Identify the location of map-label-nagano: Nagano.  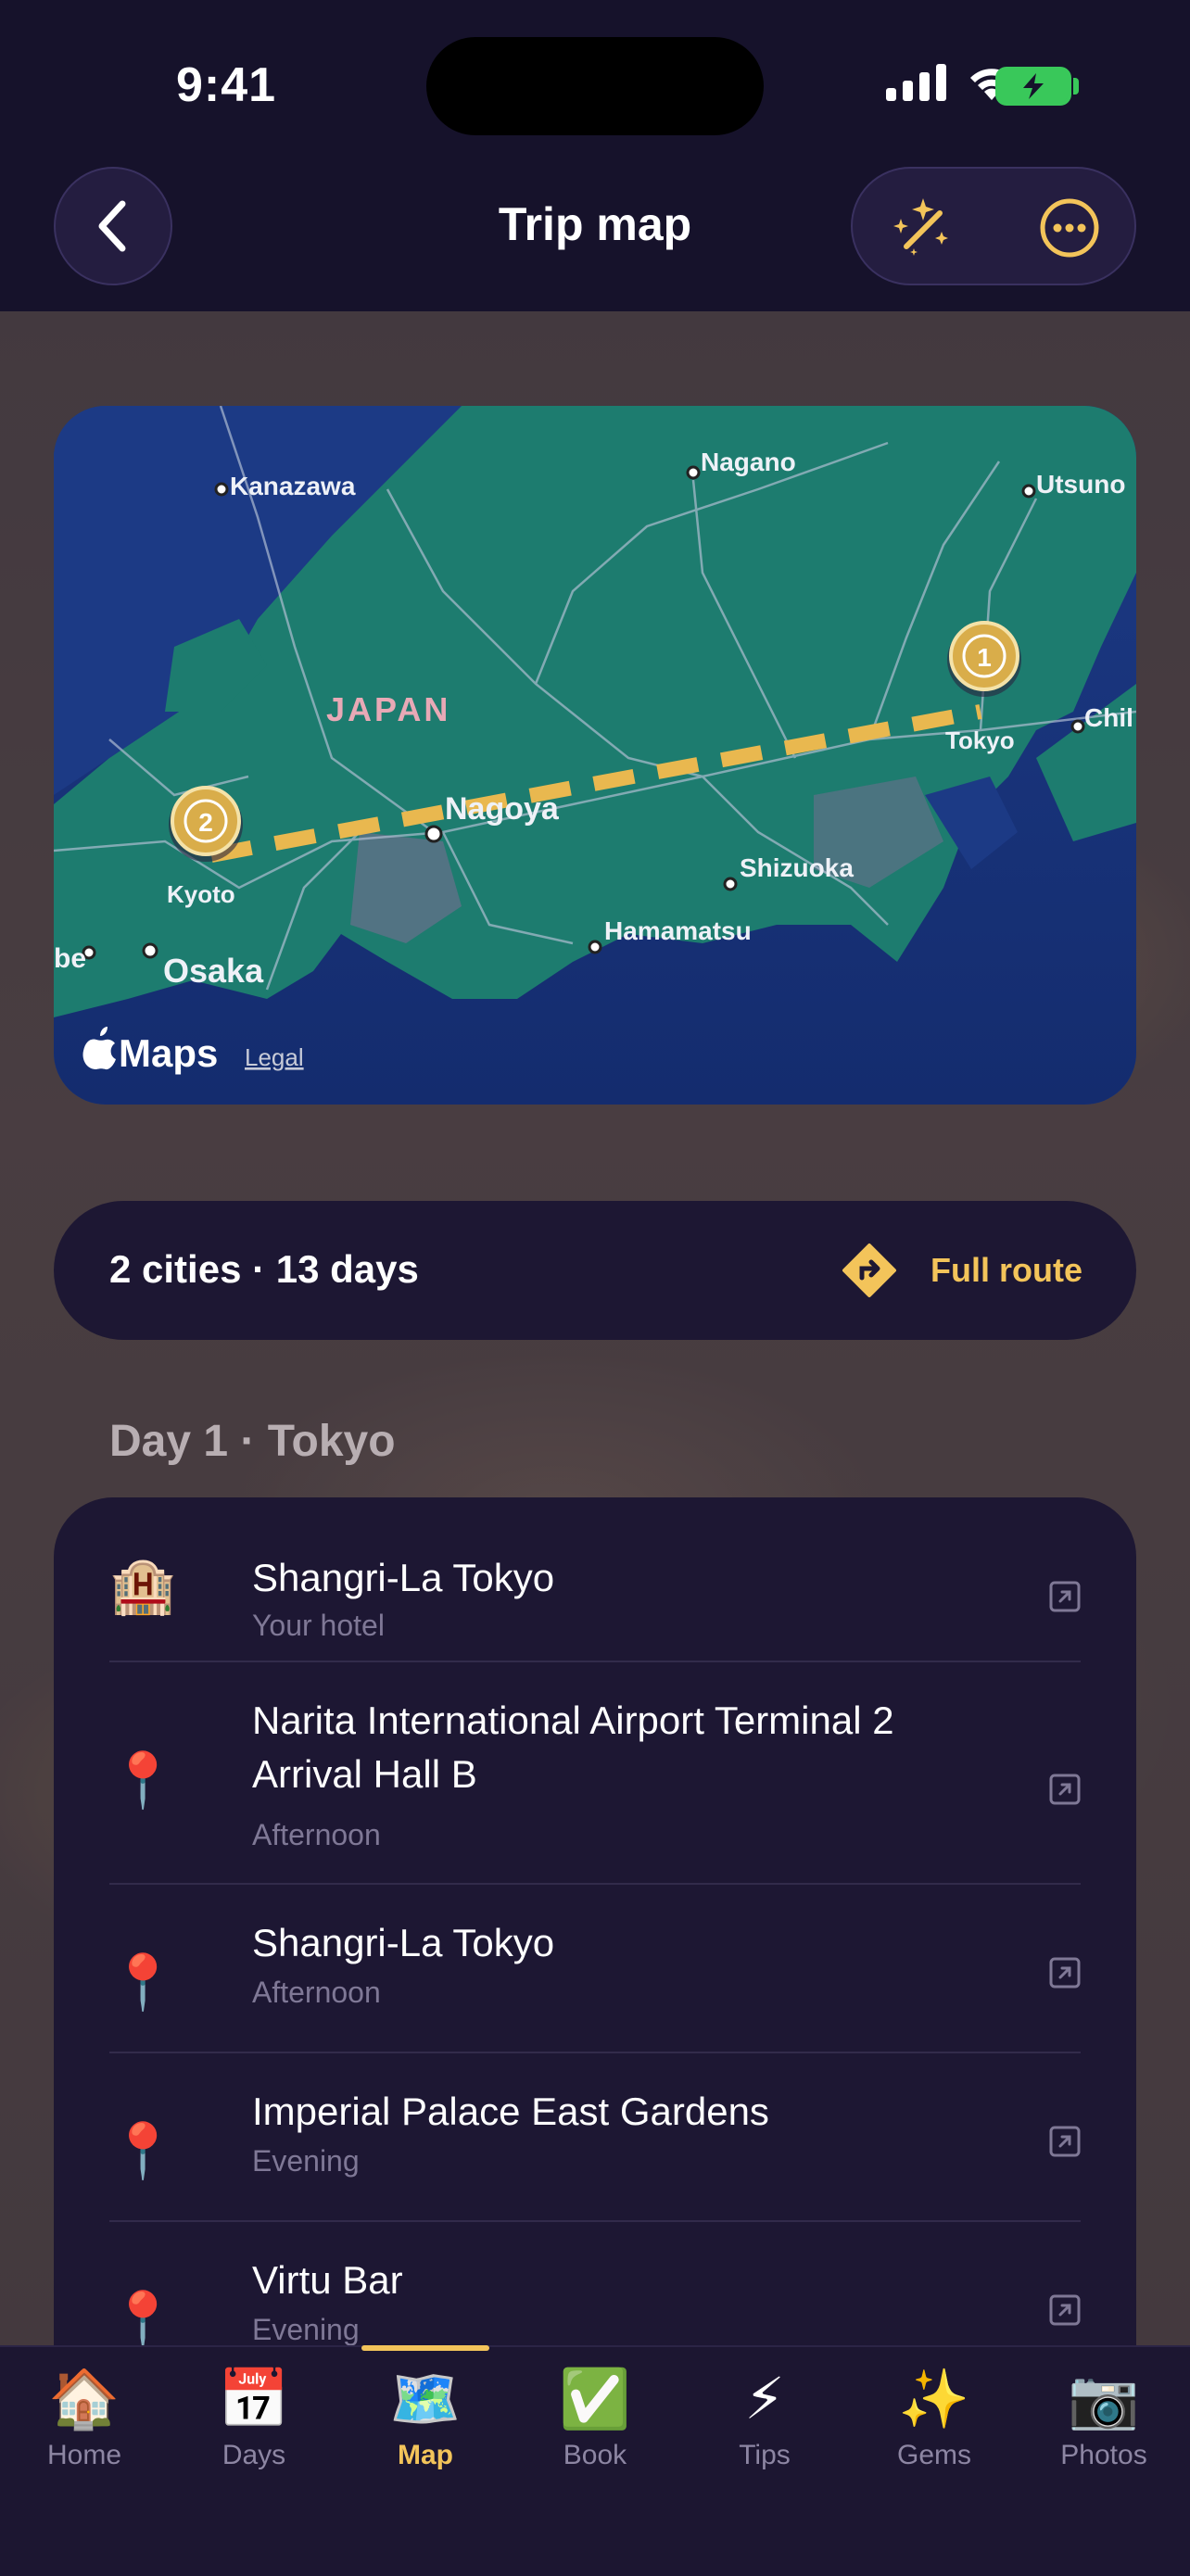
(748, 462).